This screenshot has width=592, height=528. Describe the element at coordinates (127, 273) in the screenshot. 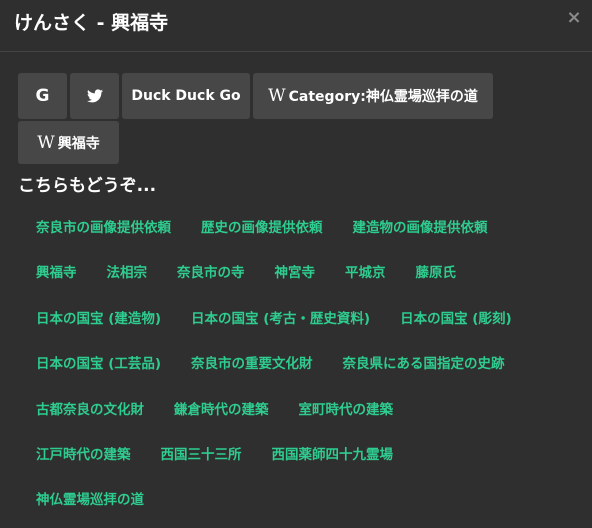

I see `related-tag-link: 法相宗` at that location.